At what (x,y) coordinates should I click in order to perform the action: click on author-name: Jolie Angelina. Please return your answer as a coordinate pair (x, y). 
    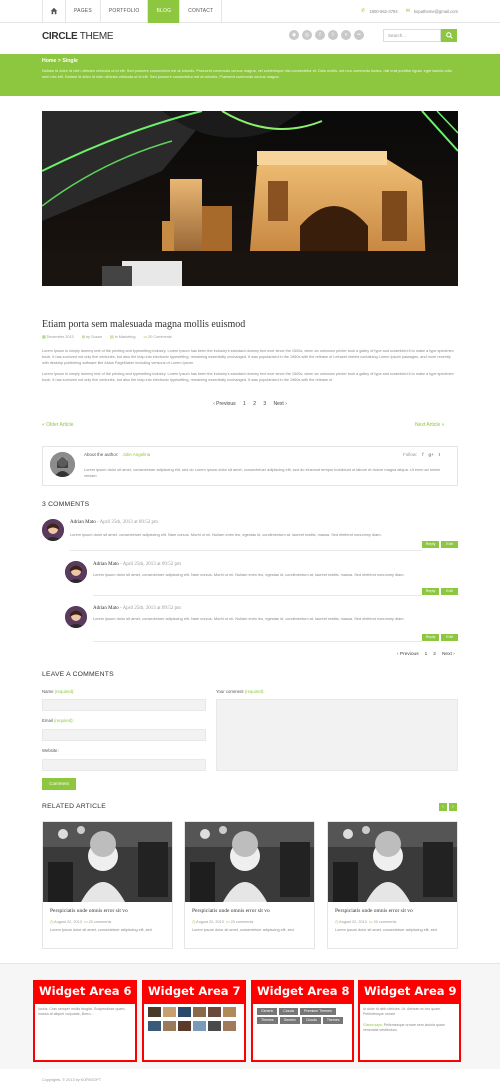
    Looking at the image, I should click on (137, 454).